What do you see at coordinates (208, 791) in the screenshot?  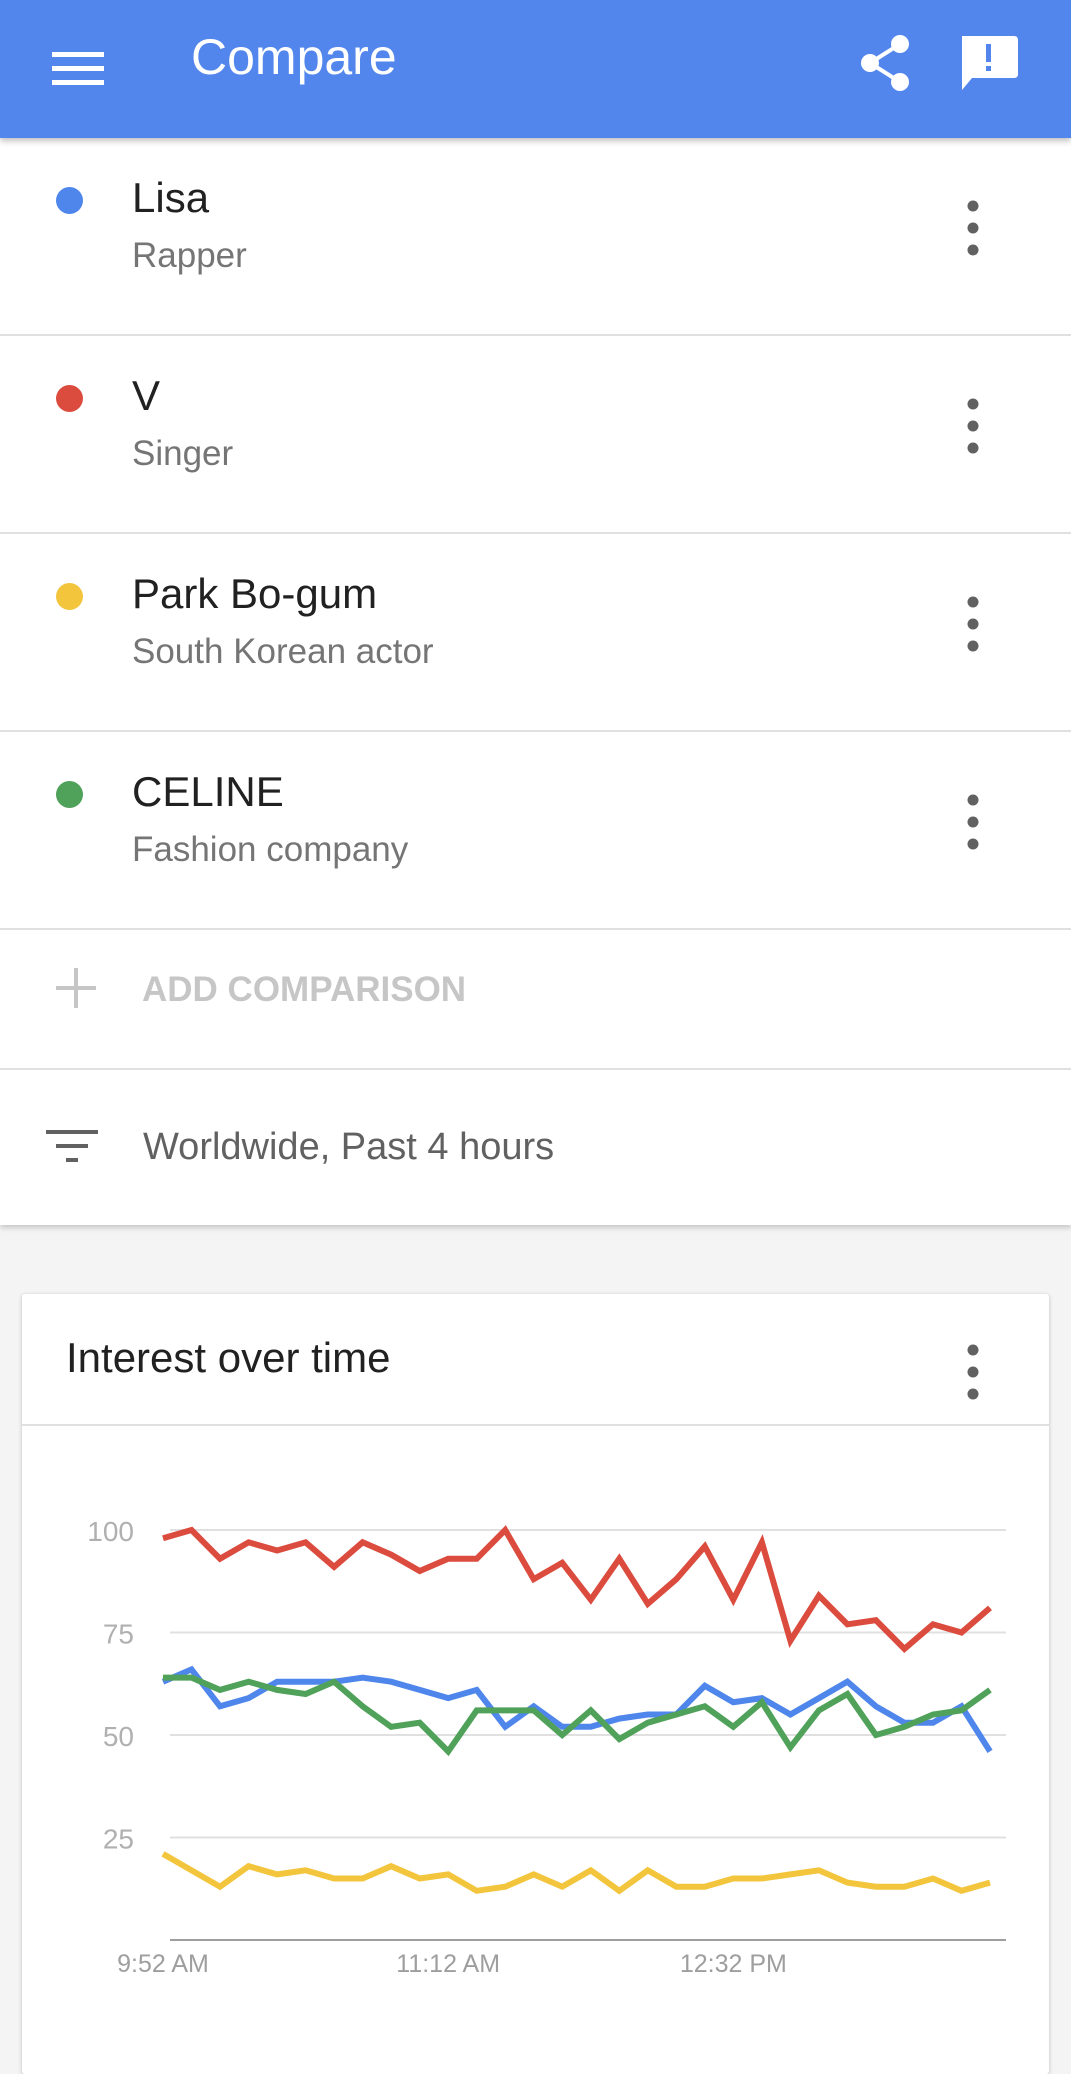 I see `term-name: CELINE` at bounding box center [208, 791].